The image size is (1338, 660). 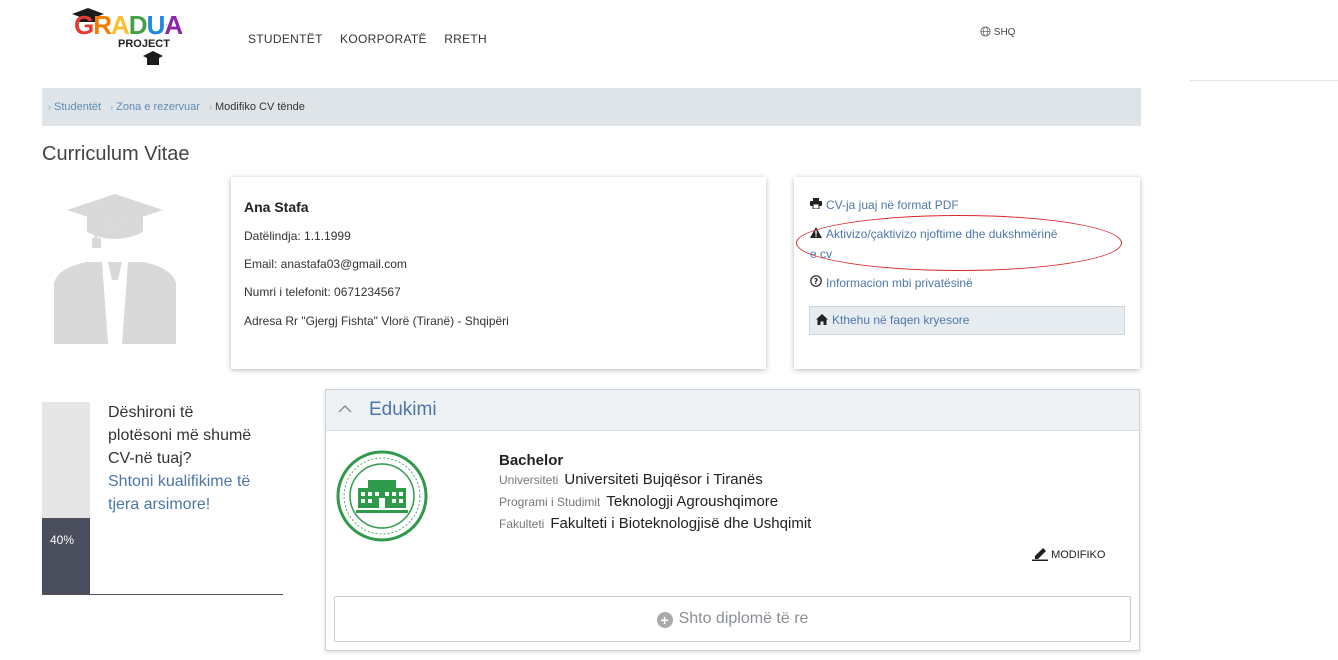 I want to click on program-key: Programi i Studimit, so click(x=550, y=502).